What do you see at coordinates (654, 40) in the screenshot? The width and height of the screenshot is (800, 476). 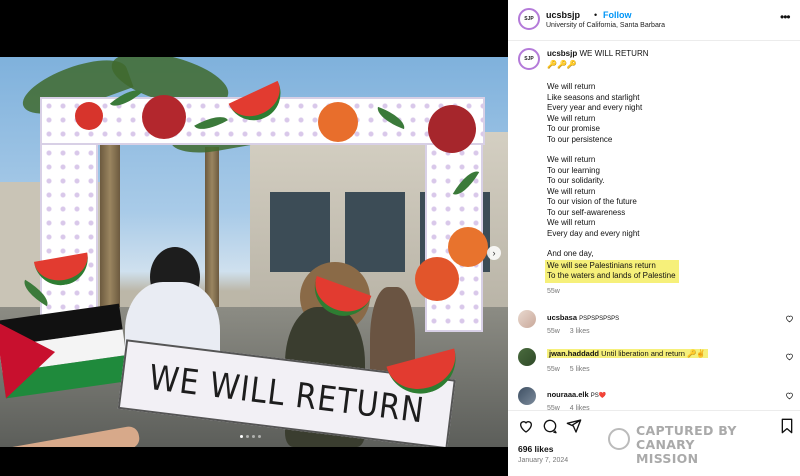 I see `header-divider` at bounding box center [654, 40].